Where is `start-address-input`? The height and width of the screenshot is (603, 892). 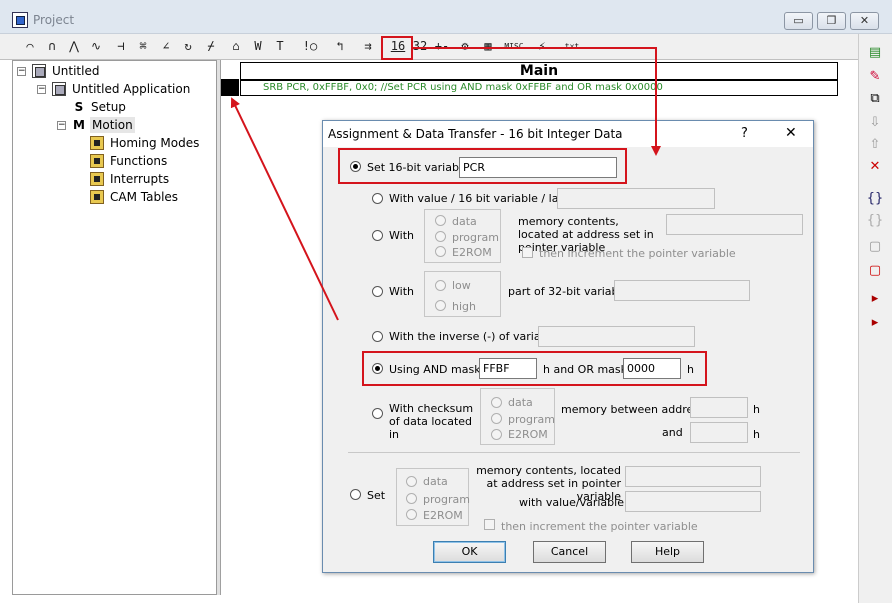 start-address-input is located at coordinates (719, 407).